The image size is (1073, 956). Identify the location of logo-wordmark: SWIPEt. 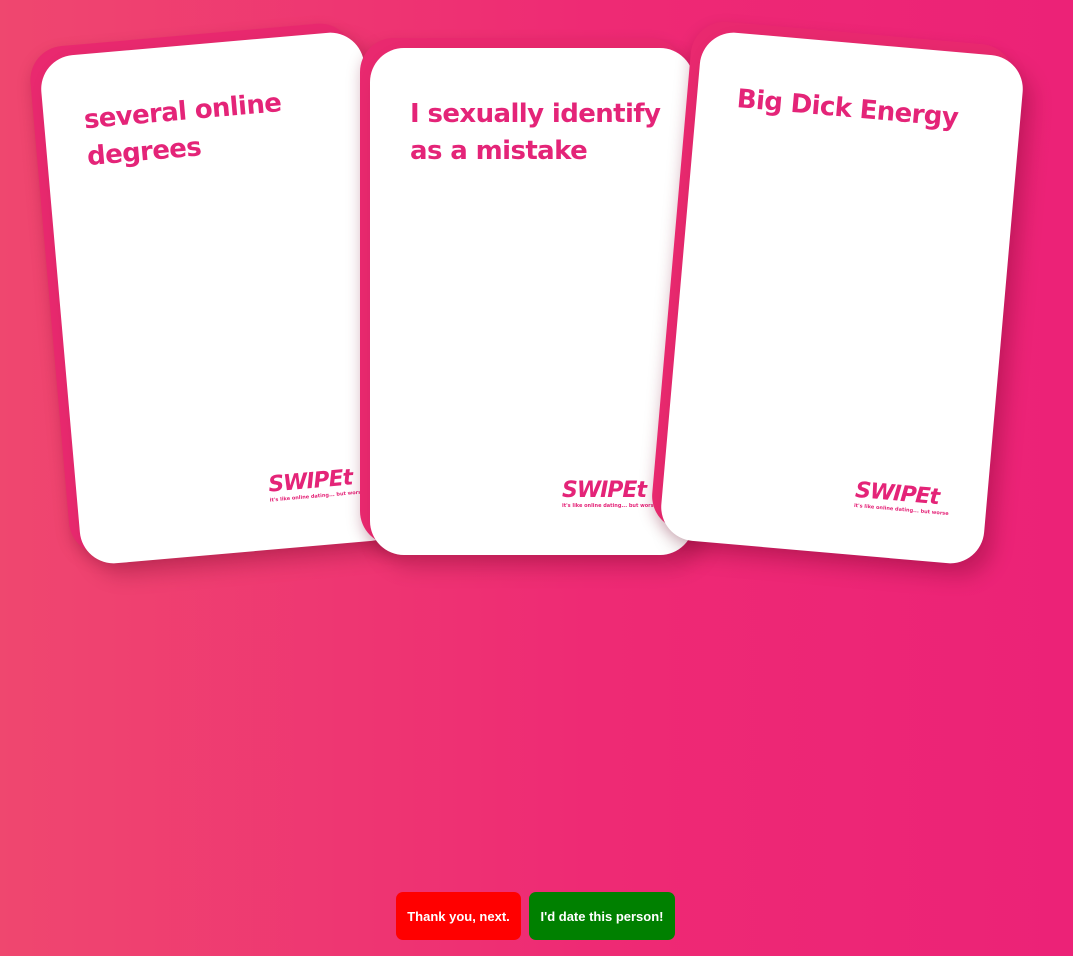
(604, 490).